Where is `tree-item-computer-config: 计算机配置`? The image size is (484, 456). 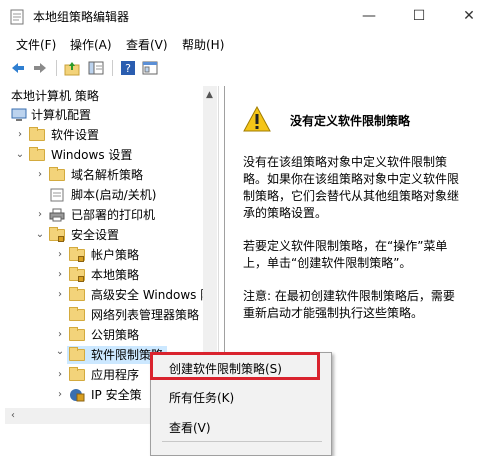 tree-item-computer-config: 计算机配置 is located at coordinates (105, 115).